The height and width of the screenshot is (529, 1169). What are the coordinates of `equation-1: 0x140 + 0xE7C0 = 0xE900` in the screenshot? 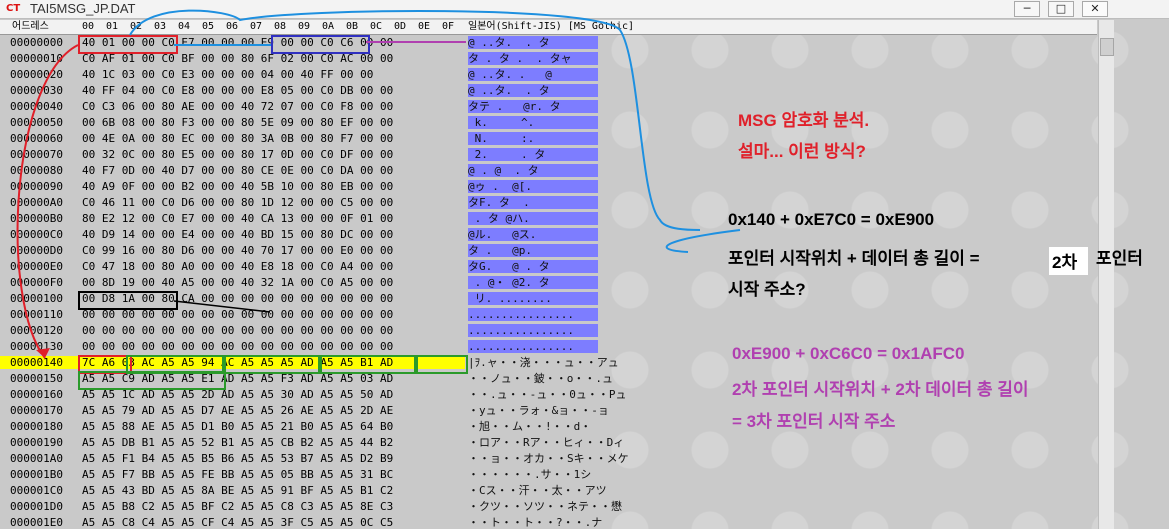 It's located at (831, 219).